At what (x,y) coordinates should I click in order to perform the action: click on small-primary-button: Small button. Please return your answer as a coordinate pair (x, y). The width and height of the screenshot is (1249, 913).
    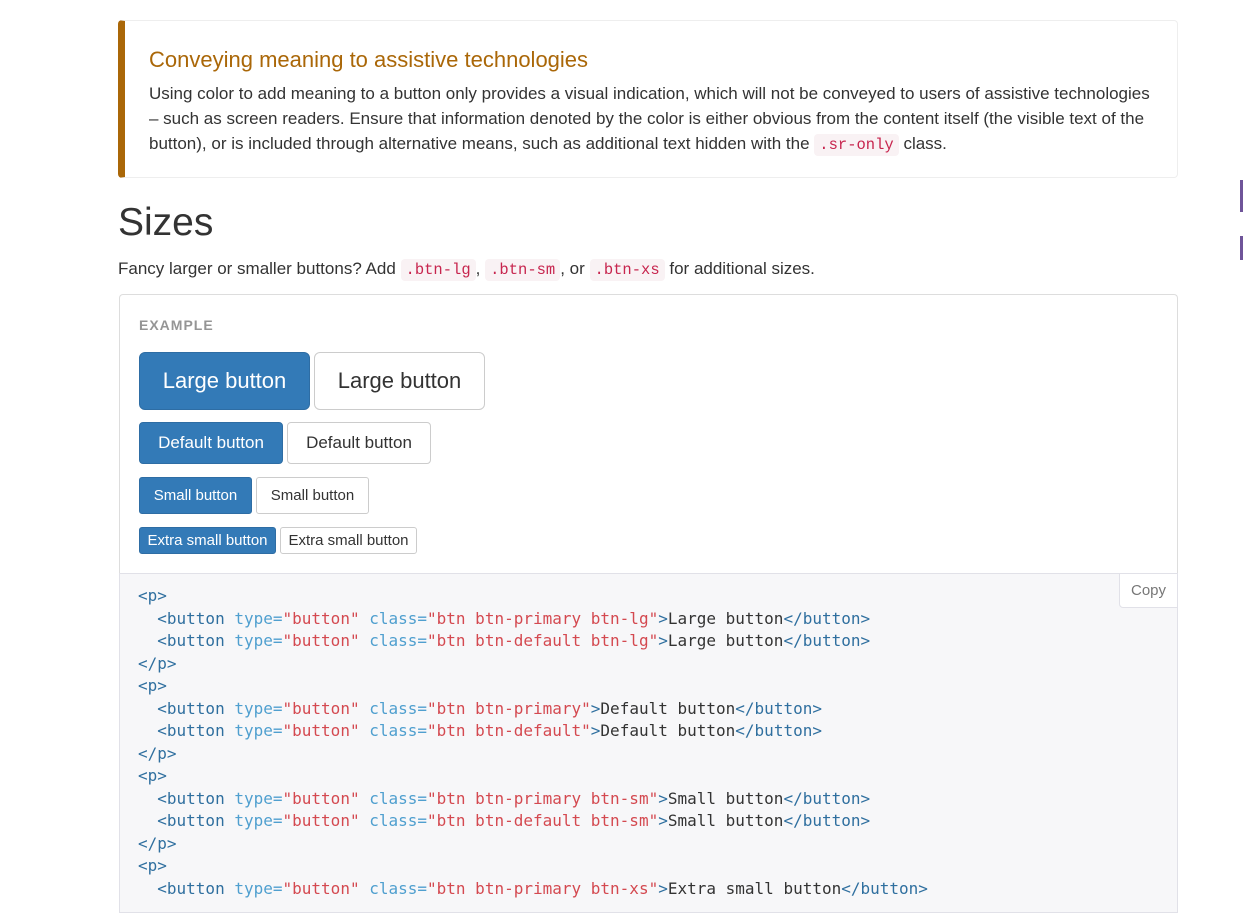
    Looking at the image, I should click on (195, 495).